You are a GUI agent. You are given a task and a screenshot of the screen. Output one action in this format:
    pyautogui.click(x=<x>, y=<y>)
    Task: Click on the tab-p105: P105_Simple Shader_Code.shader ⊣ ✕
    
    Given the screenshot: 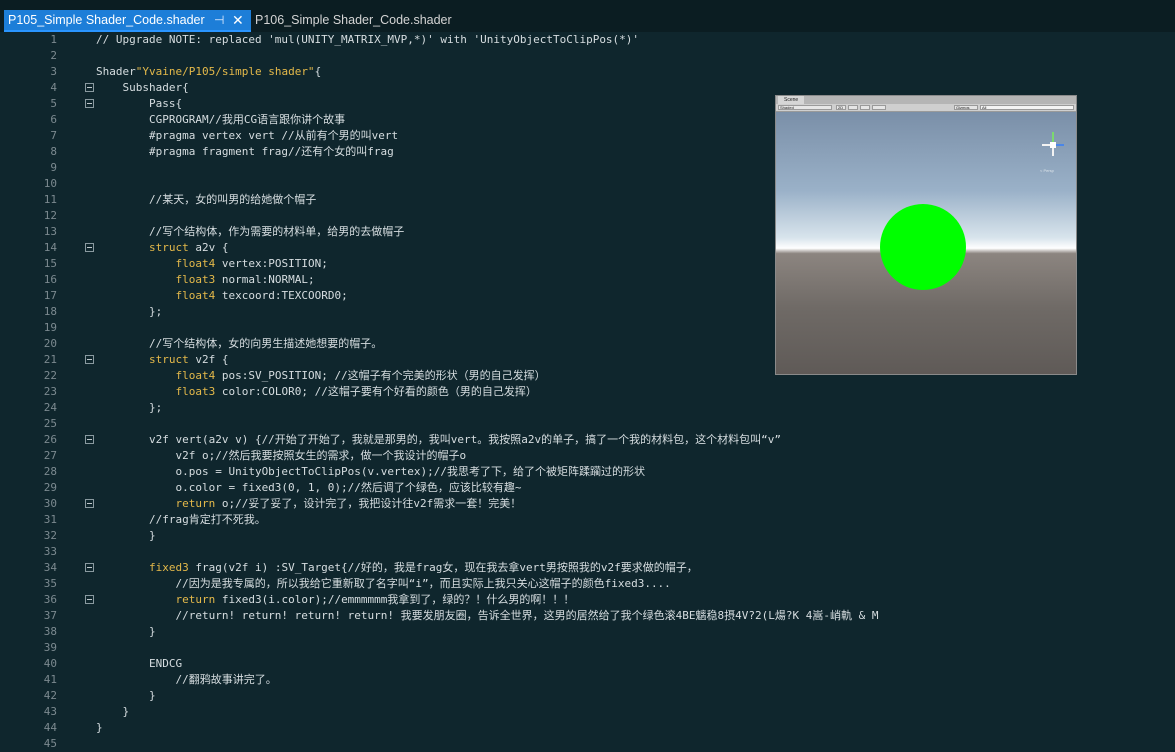 What is the action you would take?
    pyautogui.click(x=127, y=21)
    